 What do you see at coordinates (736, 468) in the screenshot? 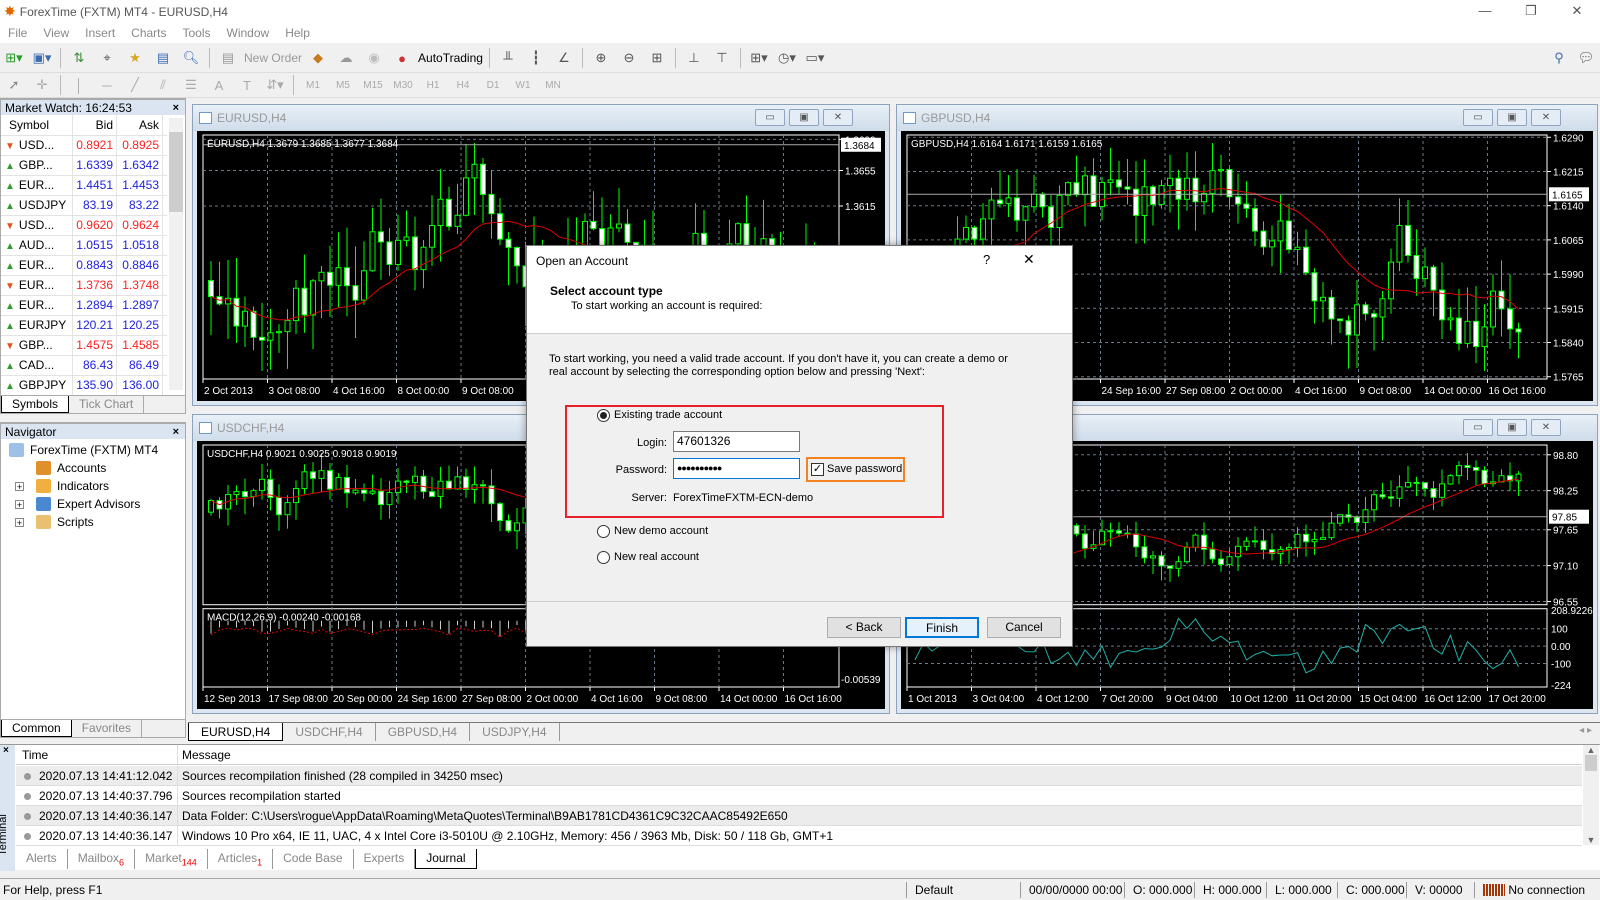
I see `password-input: ●●●●●●●●●●` at bounding box center [736, 468].